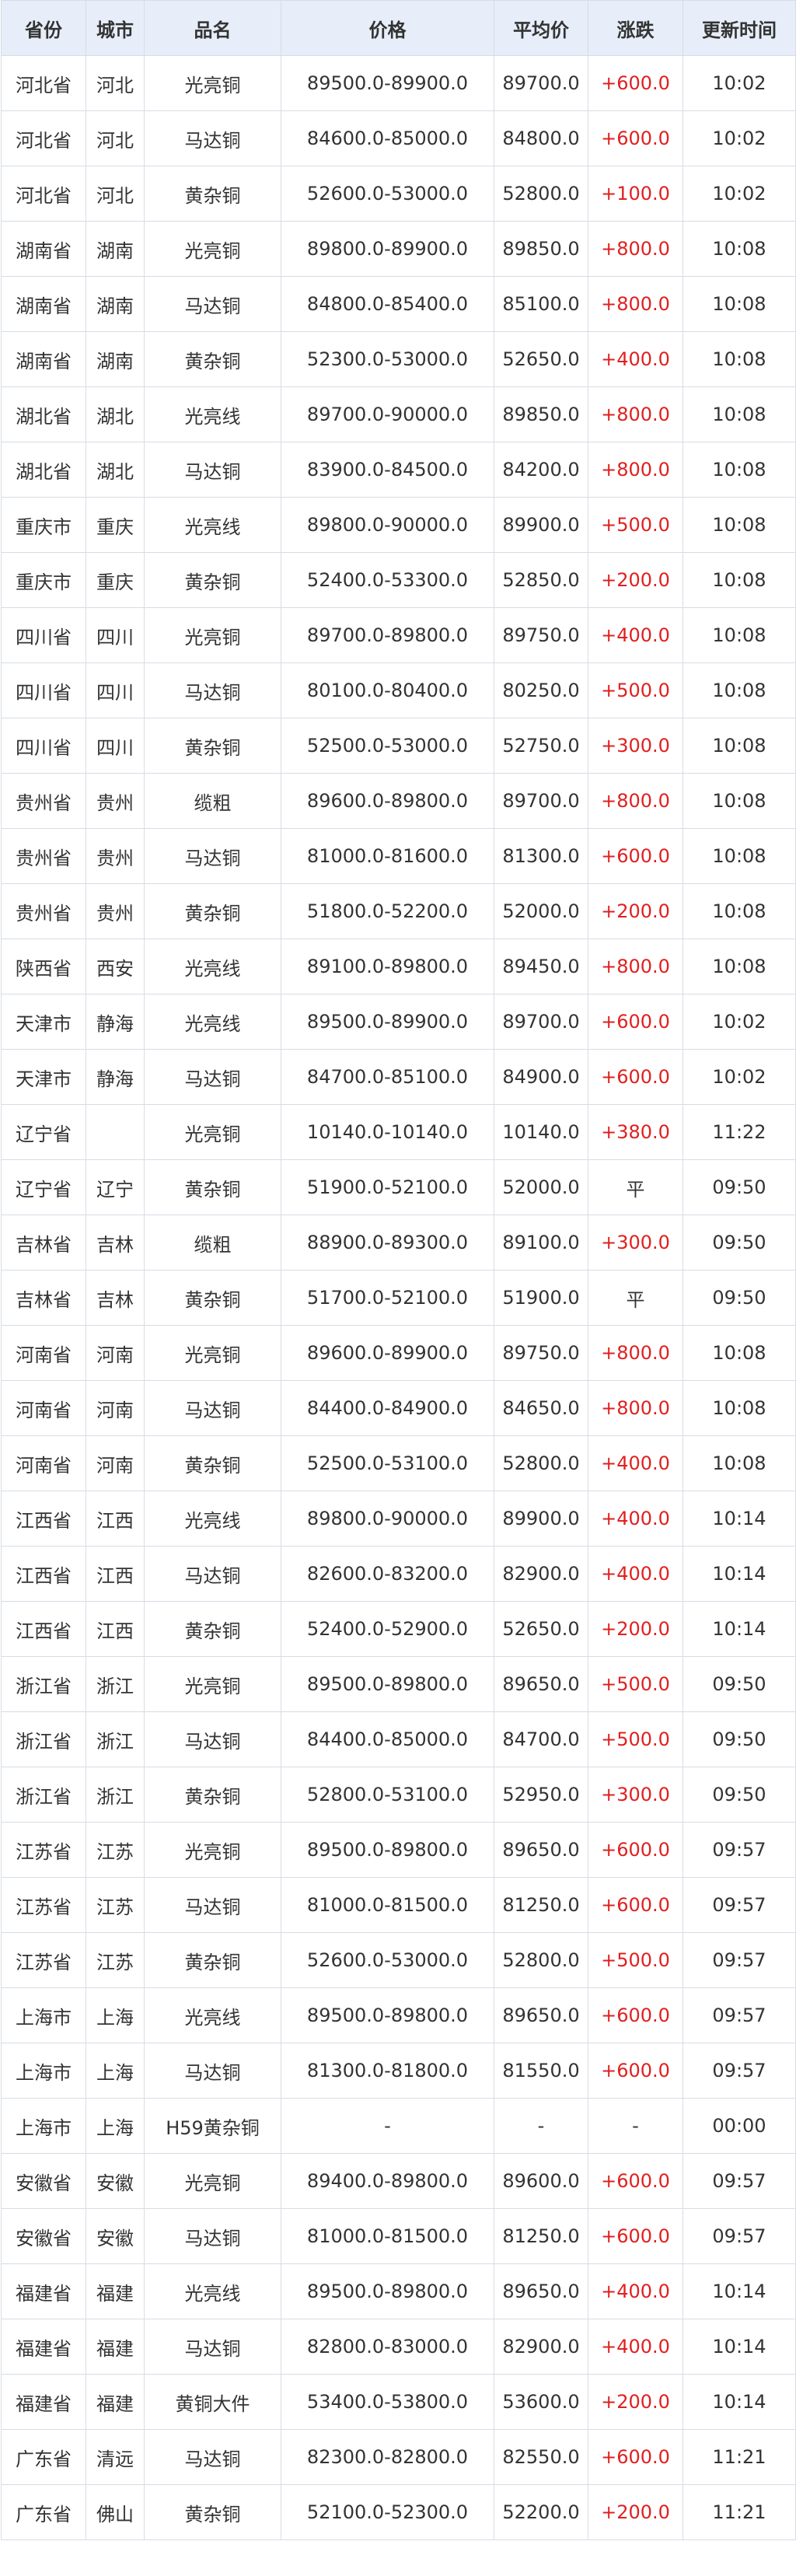 This screenshot has height=2576, width=796. I want to click on province-cell: 天津市, so click(43, 1077).